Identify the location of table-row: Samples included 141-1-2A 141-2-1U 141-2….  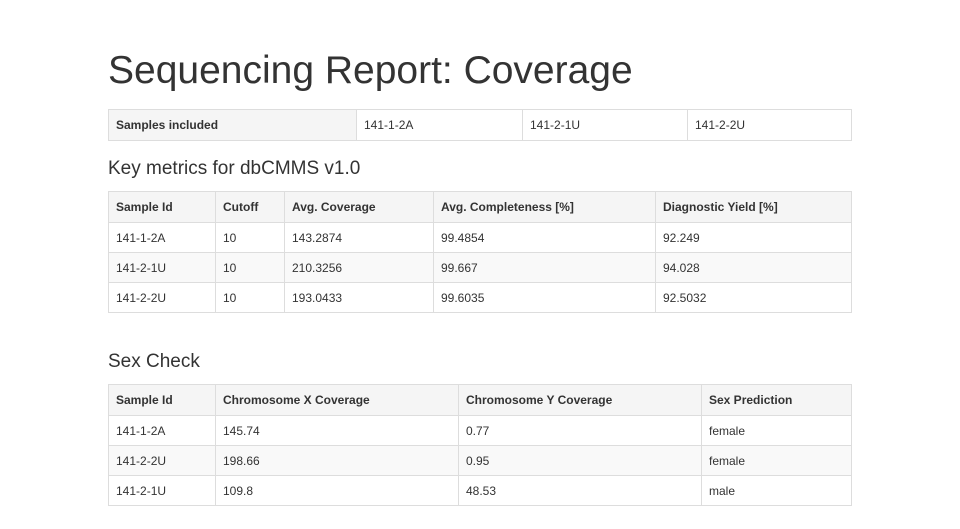
(480, 125).